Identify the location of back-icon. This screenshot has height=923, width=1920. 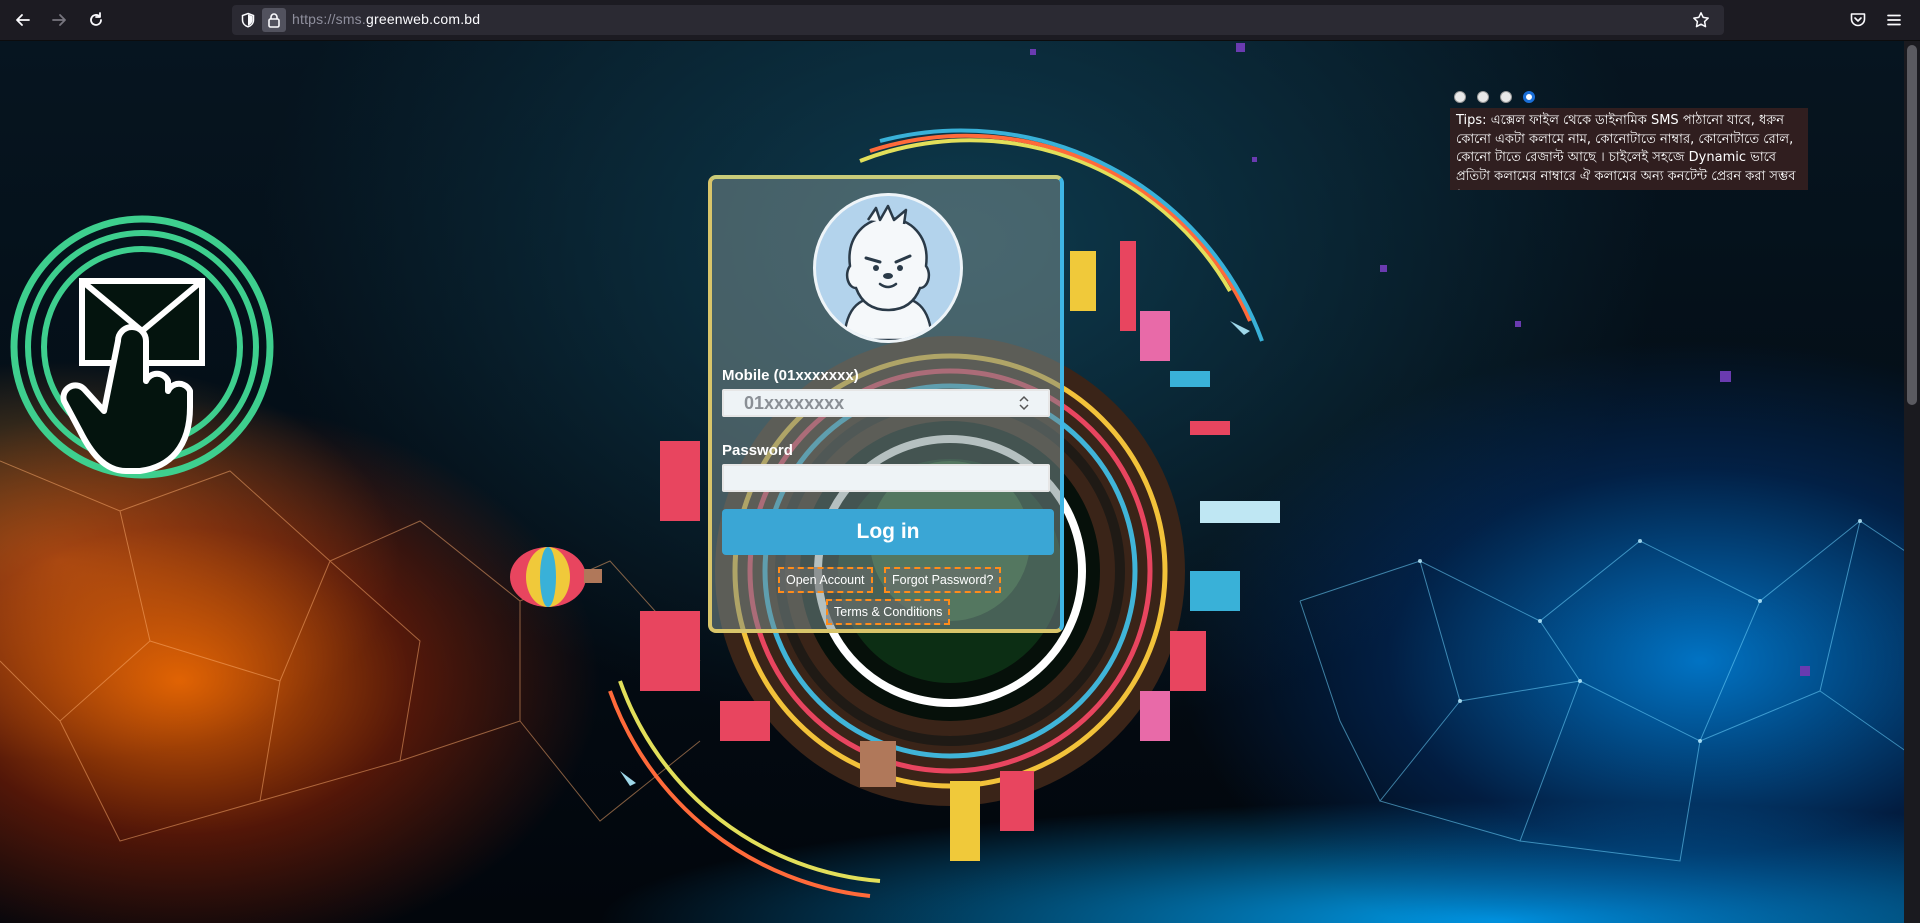
(23, 20).